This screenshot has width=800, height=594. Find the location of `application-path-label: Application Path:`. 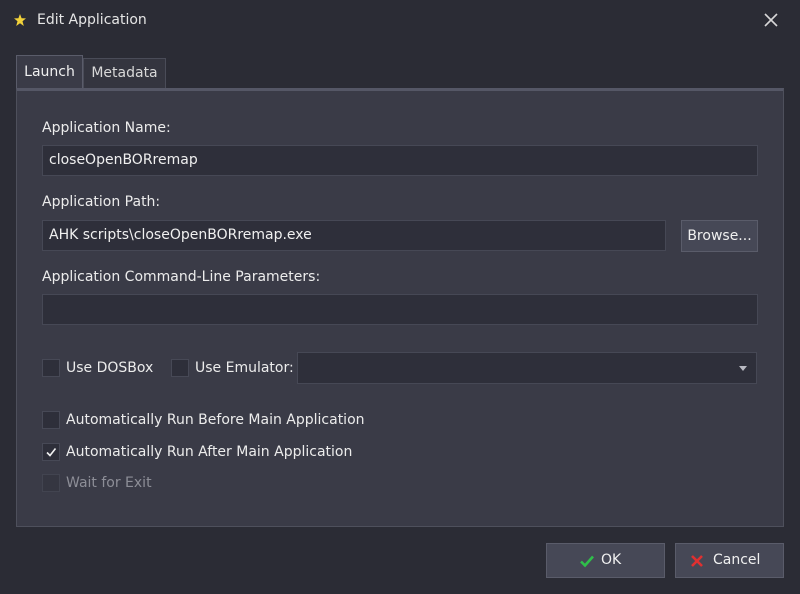

application-path-label: Application Path: is located at coordinates (101, 202).